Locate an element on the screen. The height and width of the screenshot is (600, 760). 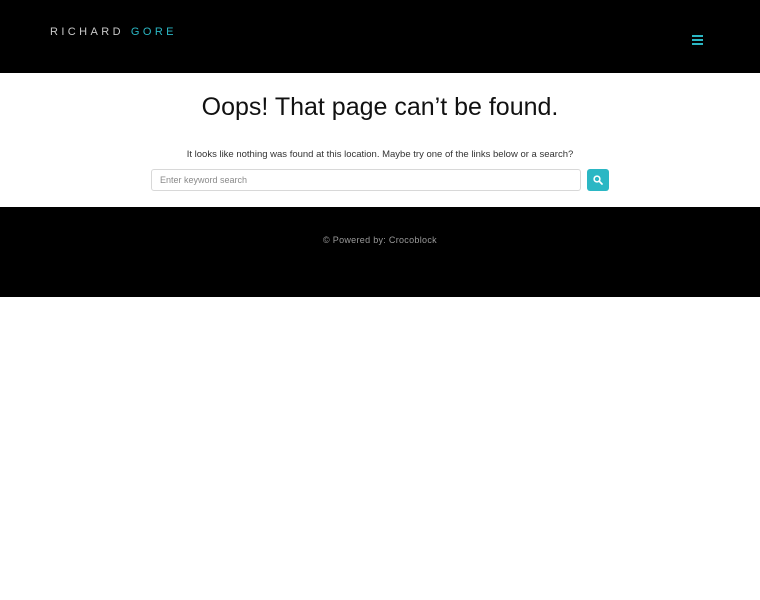
page-title: Oops! That page can’t be found. is located at coordinates (380, 107).